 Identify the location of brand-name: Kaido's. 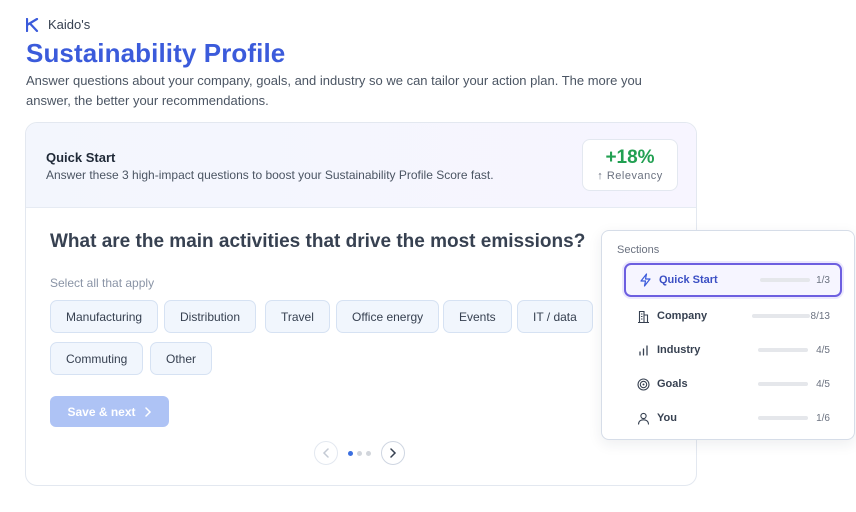
(69, 24).